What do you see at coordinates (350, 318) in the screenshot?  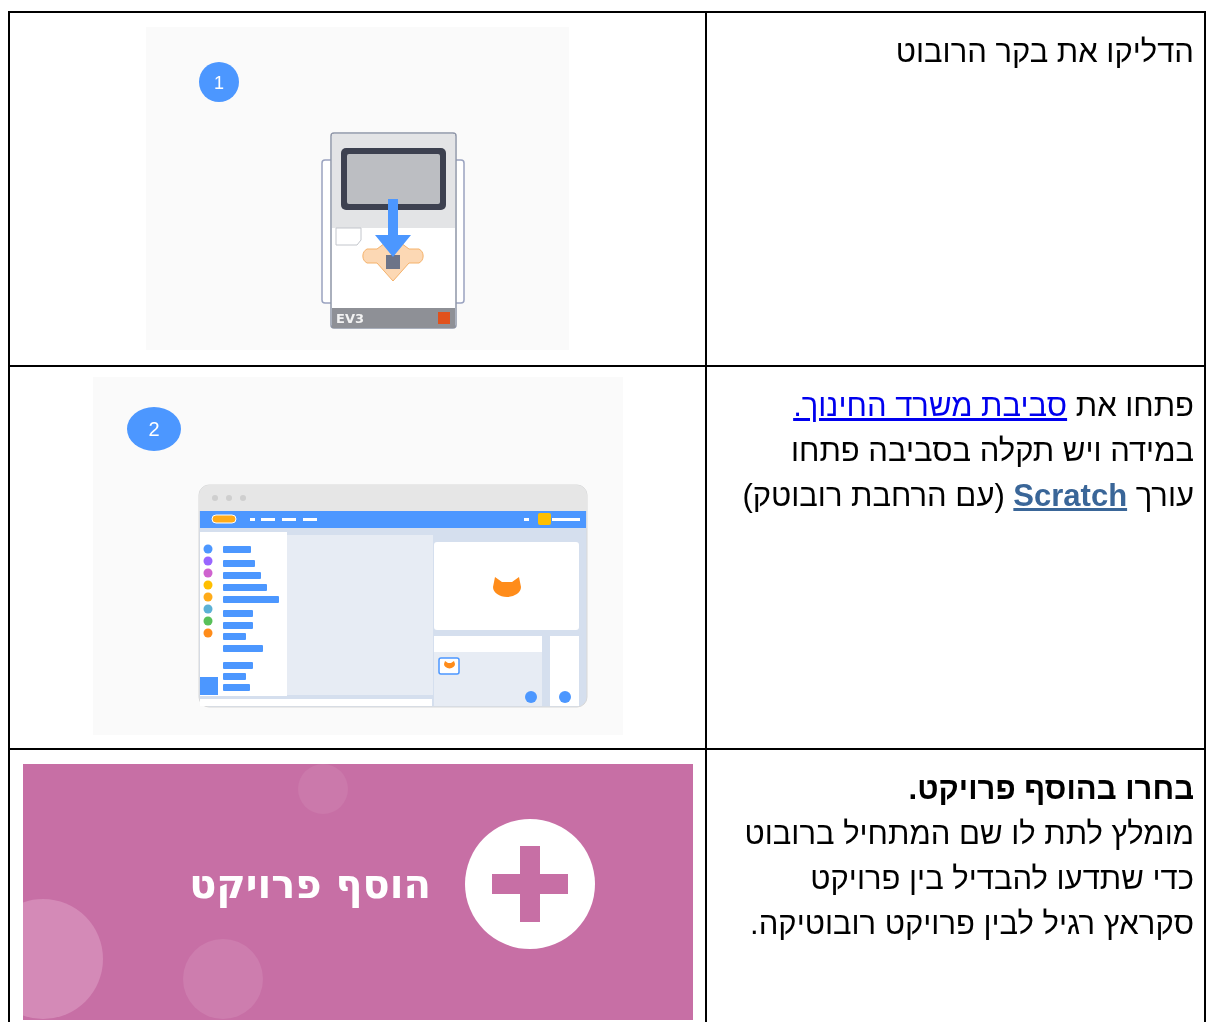 I see `brick-label: EV3` at bounding box center [350, 318].